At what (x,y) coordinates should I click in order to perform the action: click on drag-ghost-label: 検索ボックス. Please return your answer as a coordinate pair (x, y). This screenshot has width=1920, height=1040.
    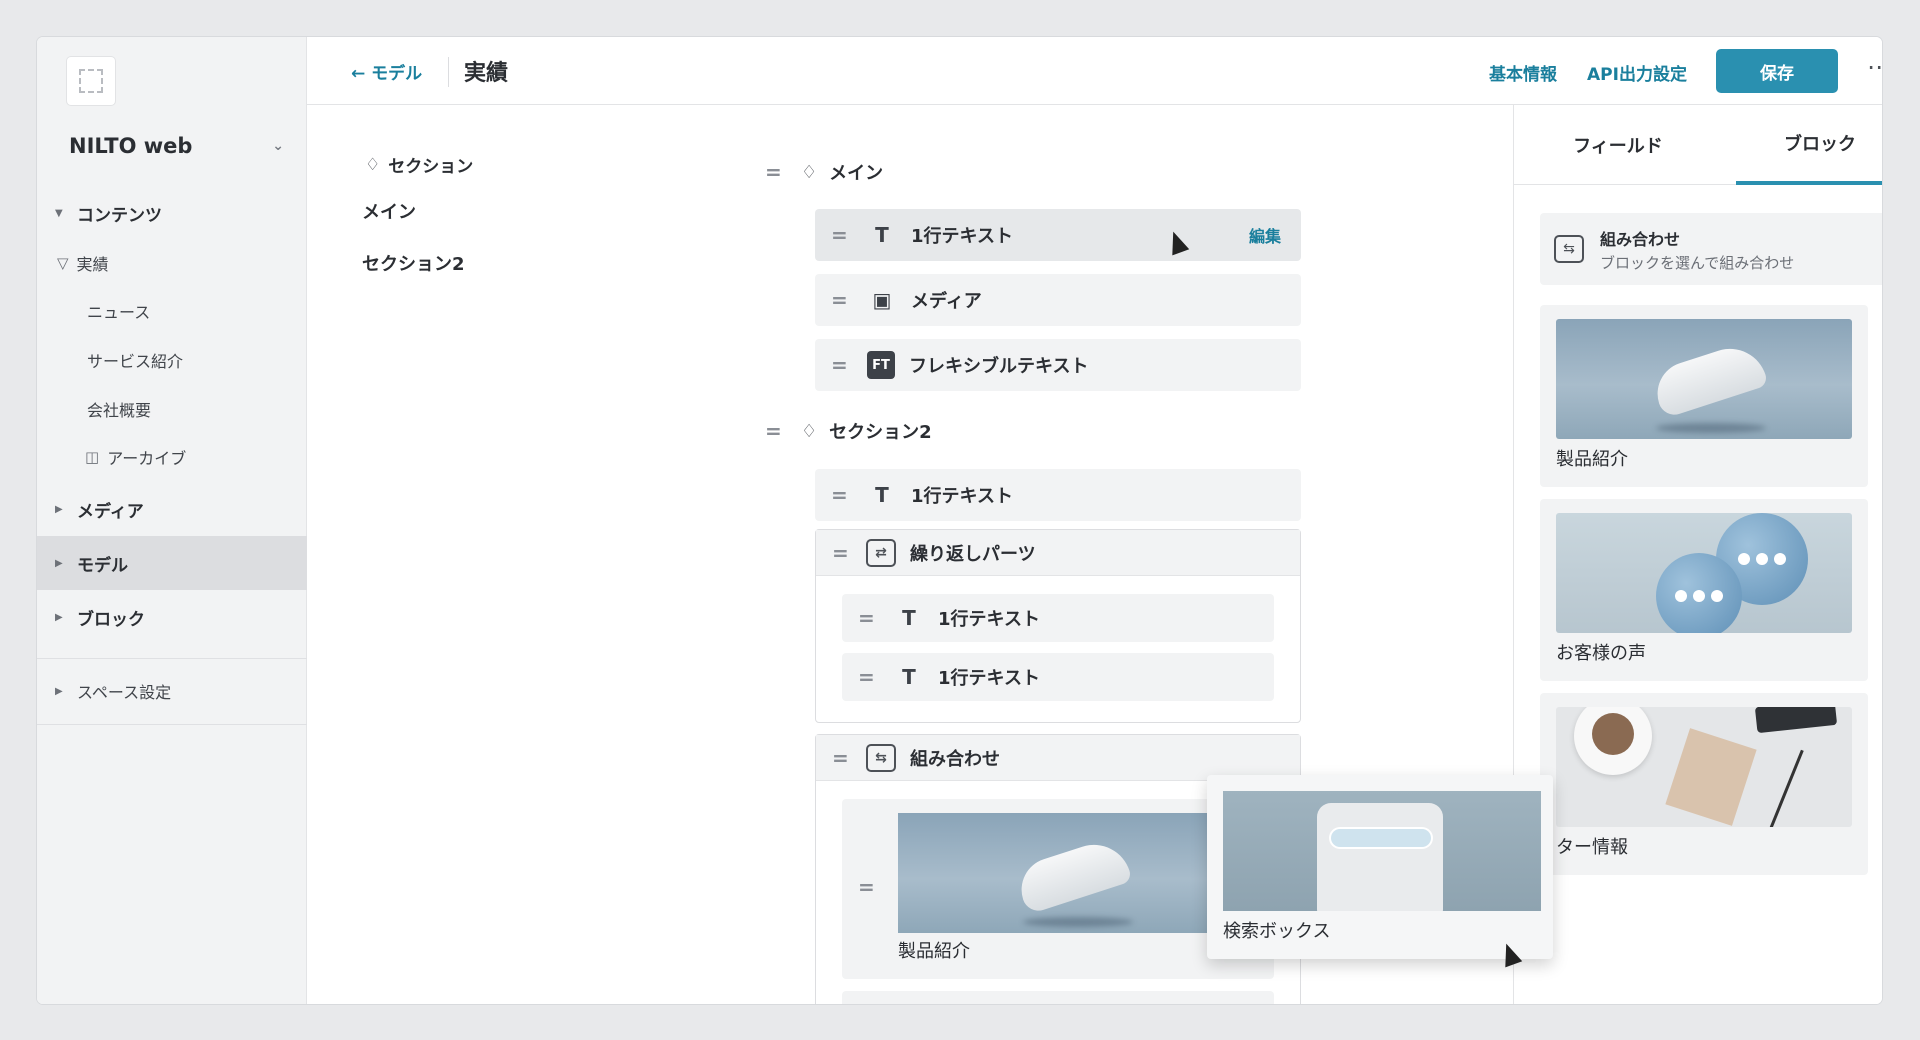
    Looking at the image, I should click on (1277, 931).